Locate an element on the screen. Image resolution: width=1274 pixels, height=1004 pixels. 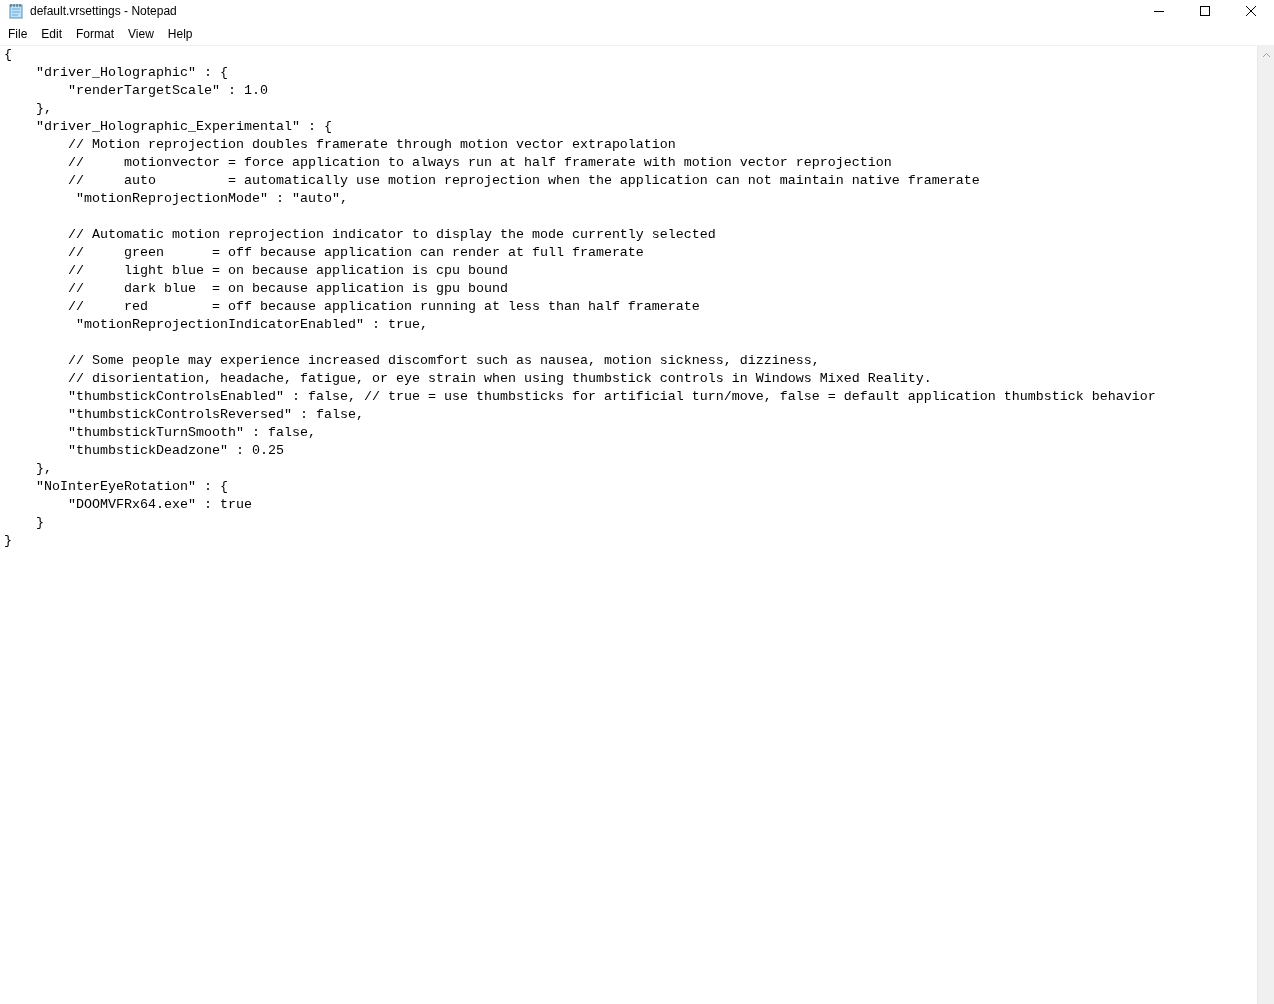
menu-item: Edit is located at coordinates (52, 33).